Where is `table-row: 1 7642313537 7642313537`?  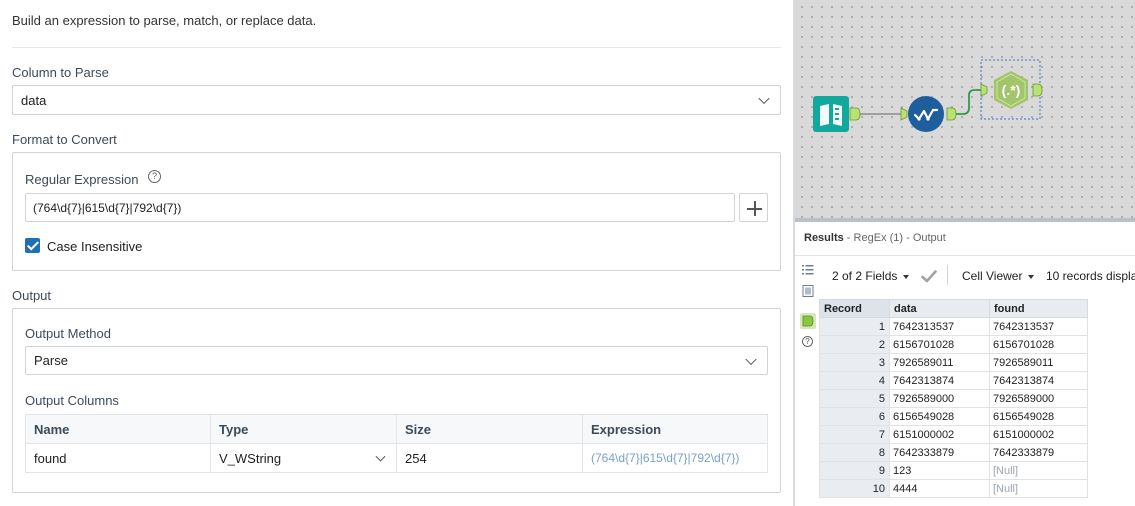
table-row: 1 7642313537 7642313537 is located at coordinates (953, 326).